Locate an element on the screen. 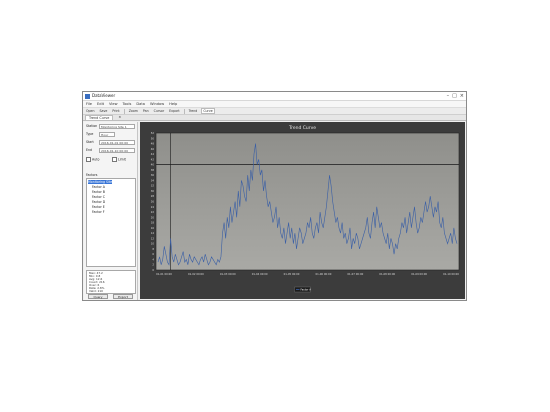 The height and width of the screenshot is (412, 550). type-select: Hour is located at coordinates (107, 134).